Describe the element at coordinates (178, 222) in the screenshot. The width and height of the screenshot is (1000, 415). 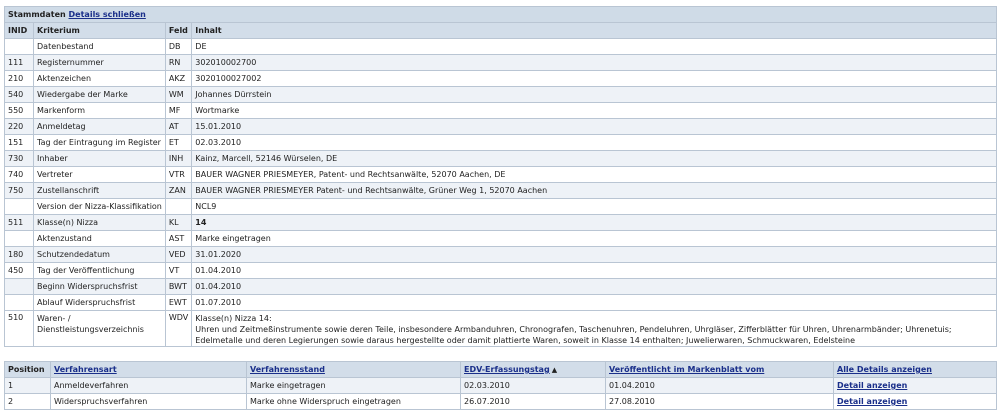
I see `cell-feld: KL` at that location.